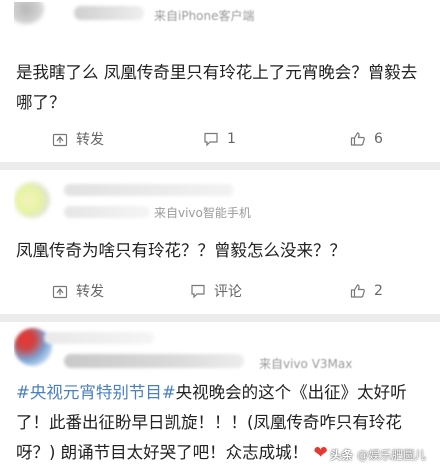 The image size is (440, 472). Describe the element at coordinates (341, 455) in the screenshot. I see `toutiao-logo: 头条` at that location.